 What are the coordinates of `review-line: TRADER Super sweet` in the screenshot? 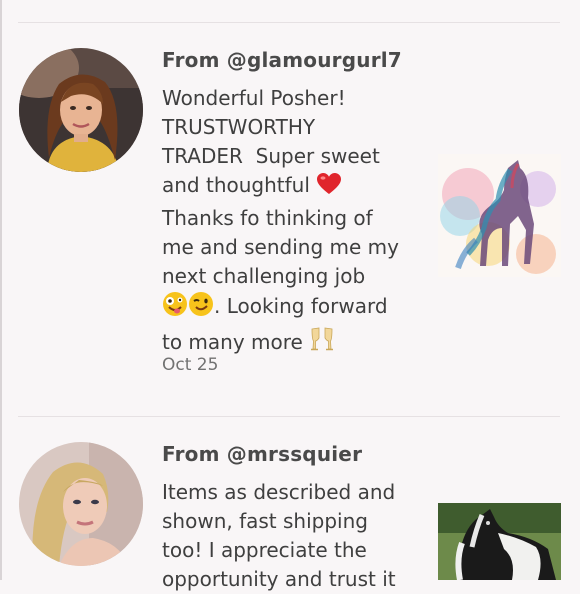 It's located at (271, 156).